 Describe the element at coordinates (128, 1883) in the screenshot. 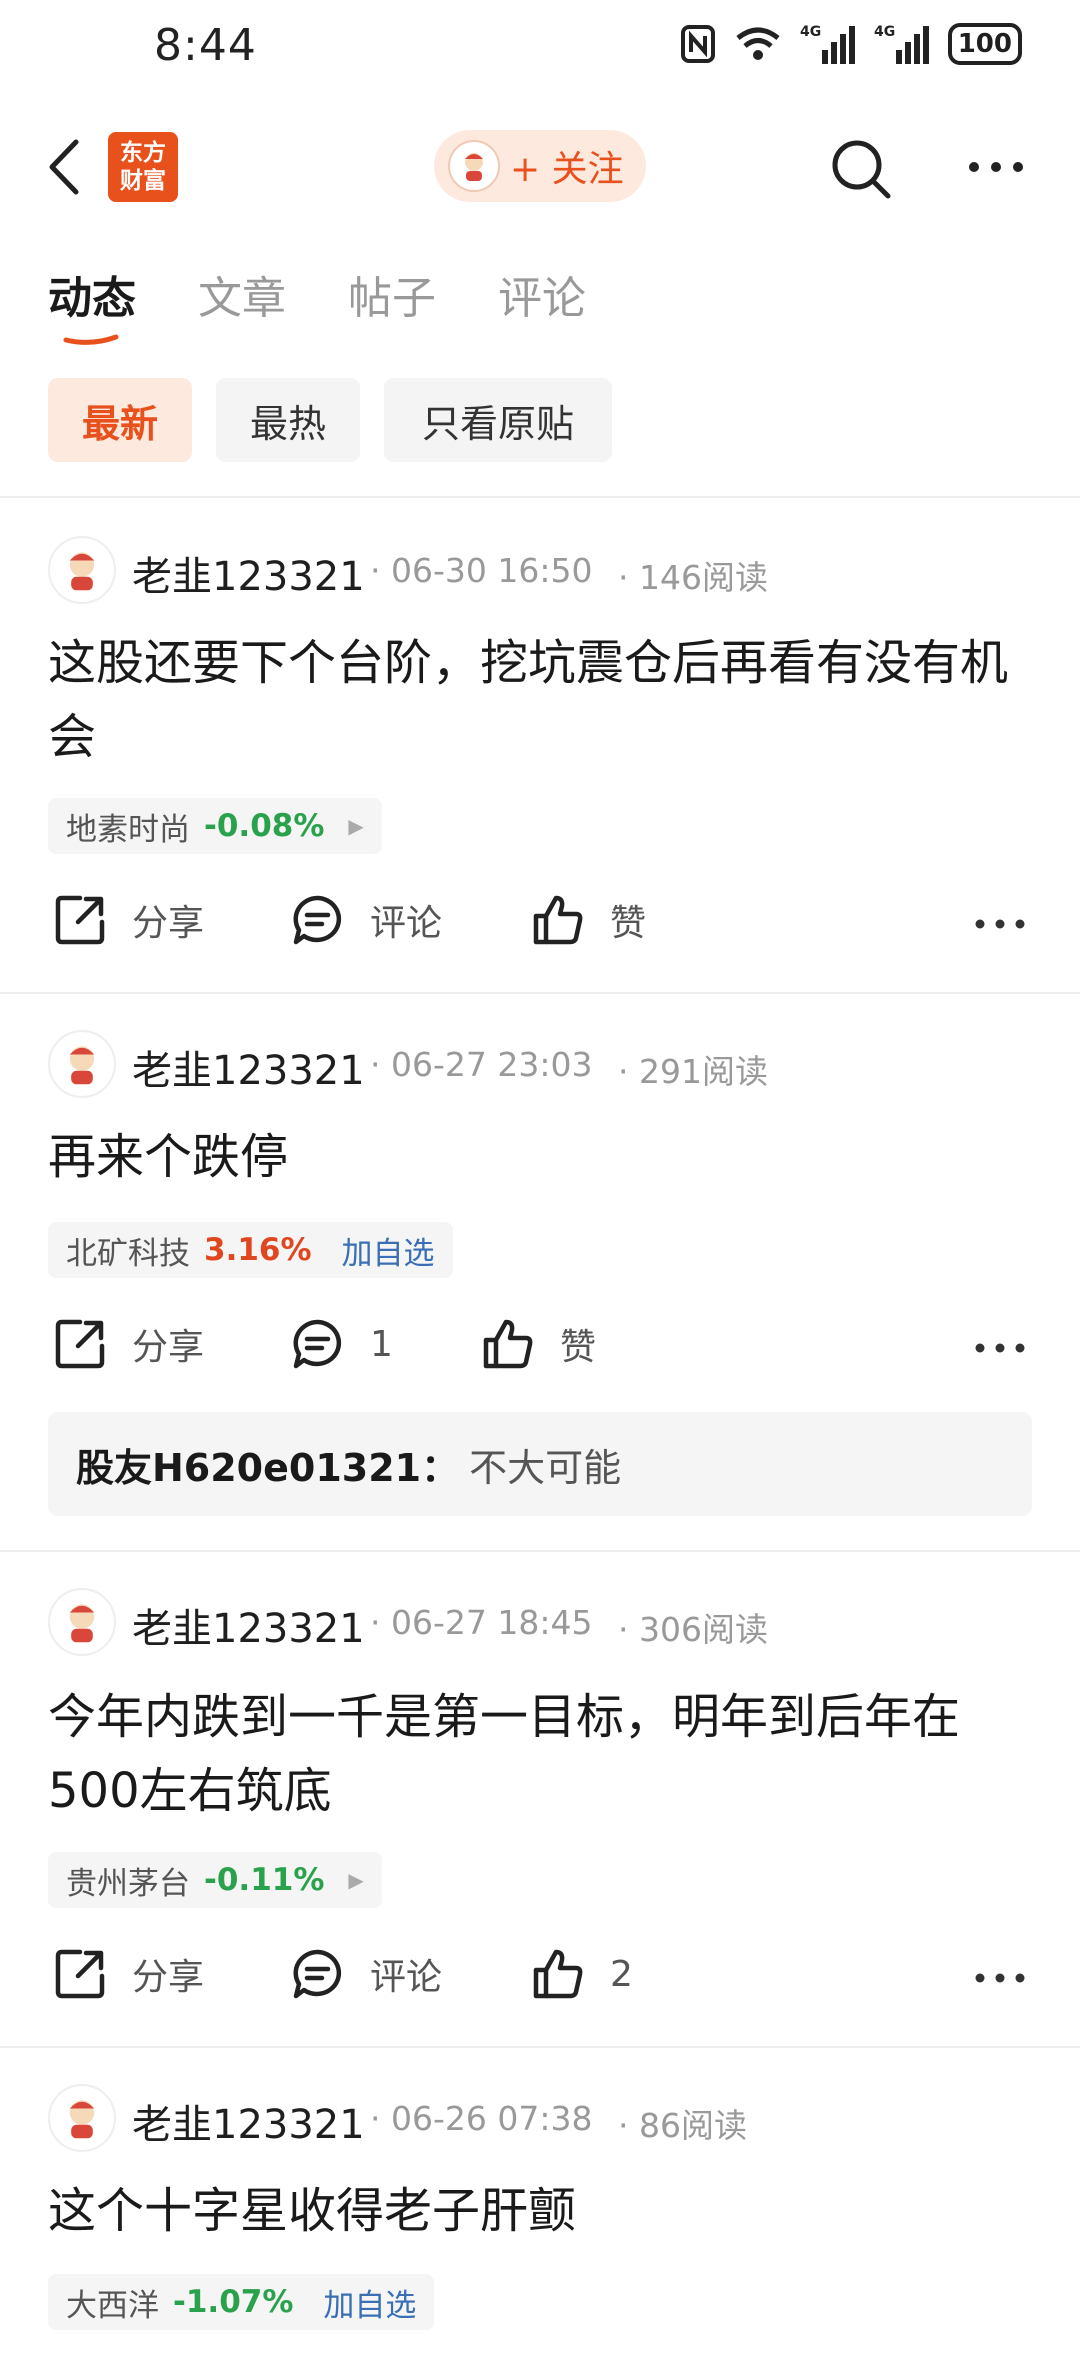

I see `stock-name: 贵州茅台` at that location.